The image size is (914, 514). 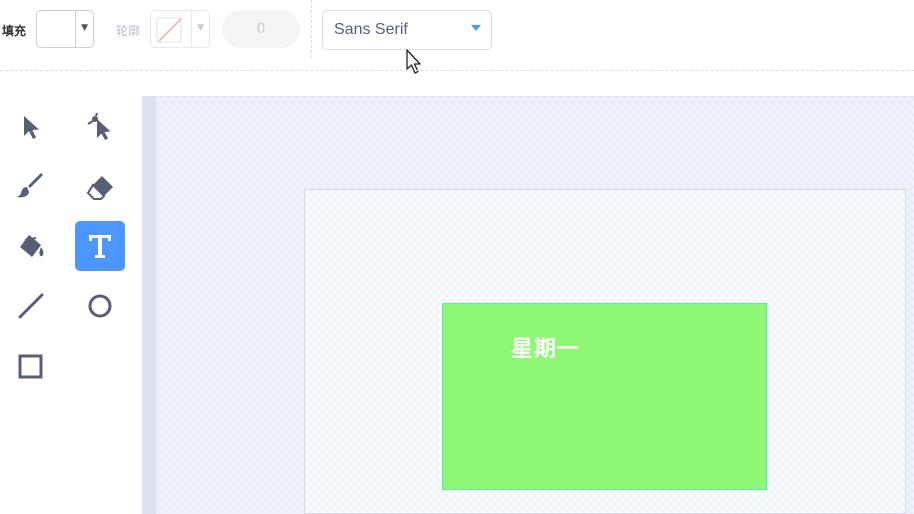 I want to click on outline-color-swatch, so click(x=171, y=29).